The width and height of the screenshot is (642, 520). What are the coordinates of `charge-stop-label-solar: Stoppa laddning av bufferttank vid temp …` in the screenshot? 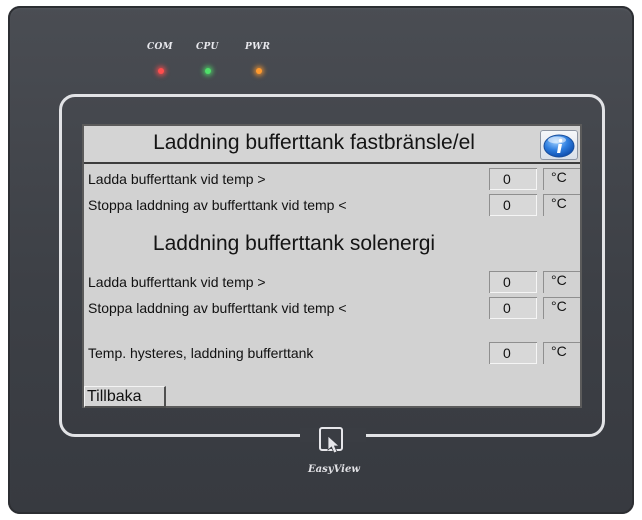 It's located at (217, 308).